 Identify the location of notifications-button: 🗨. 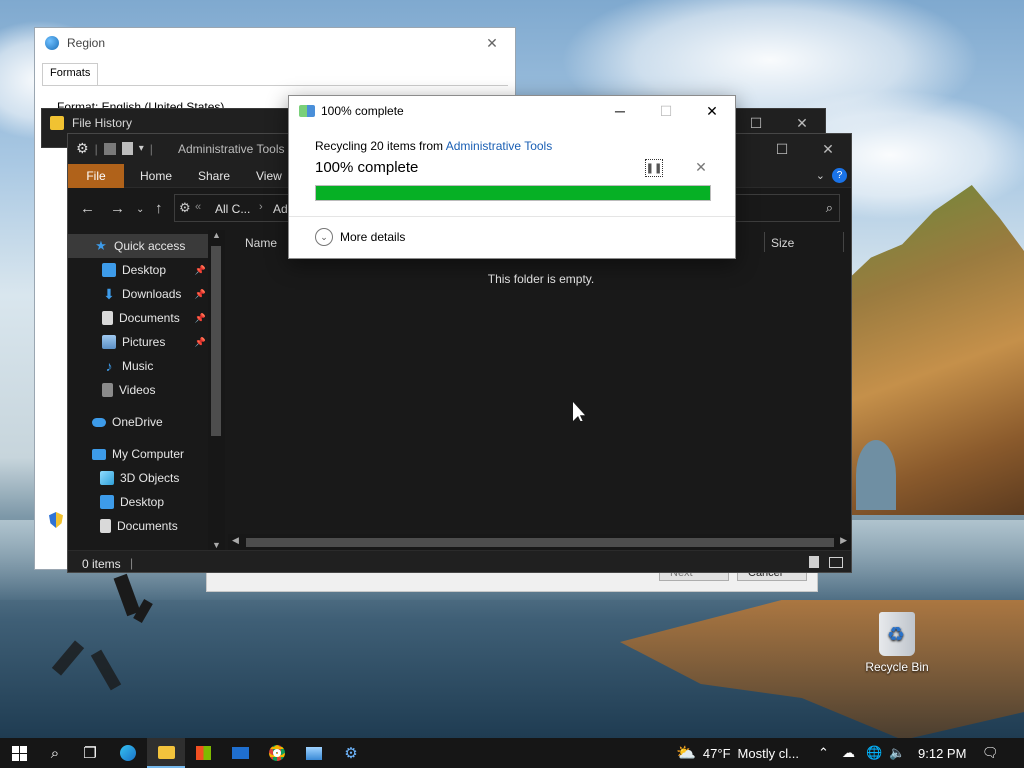
(990, 753).